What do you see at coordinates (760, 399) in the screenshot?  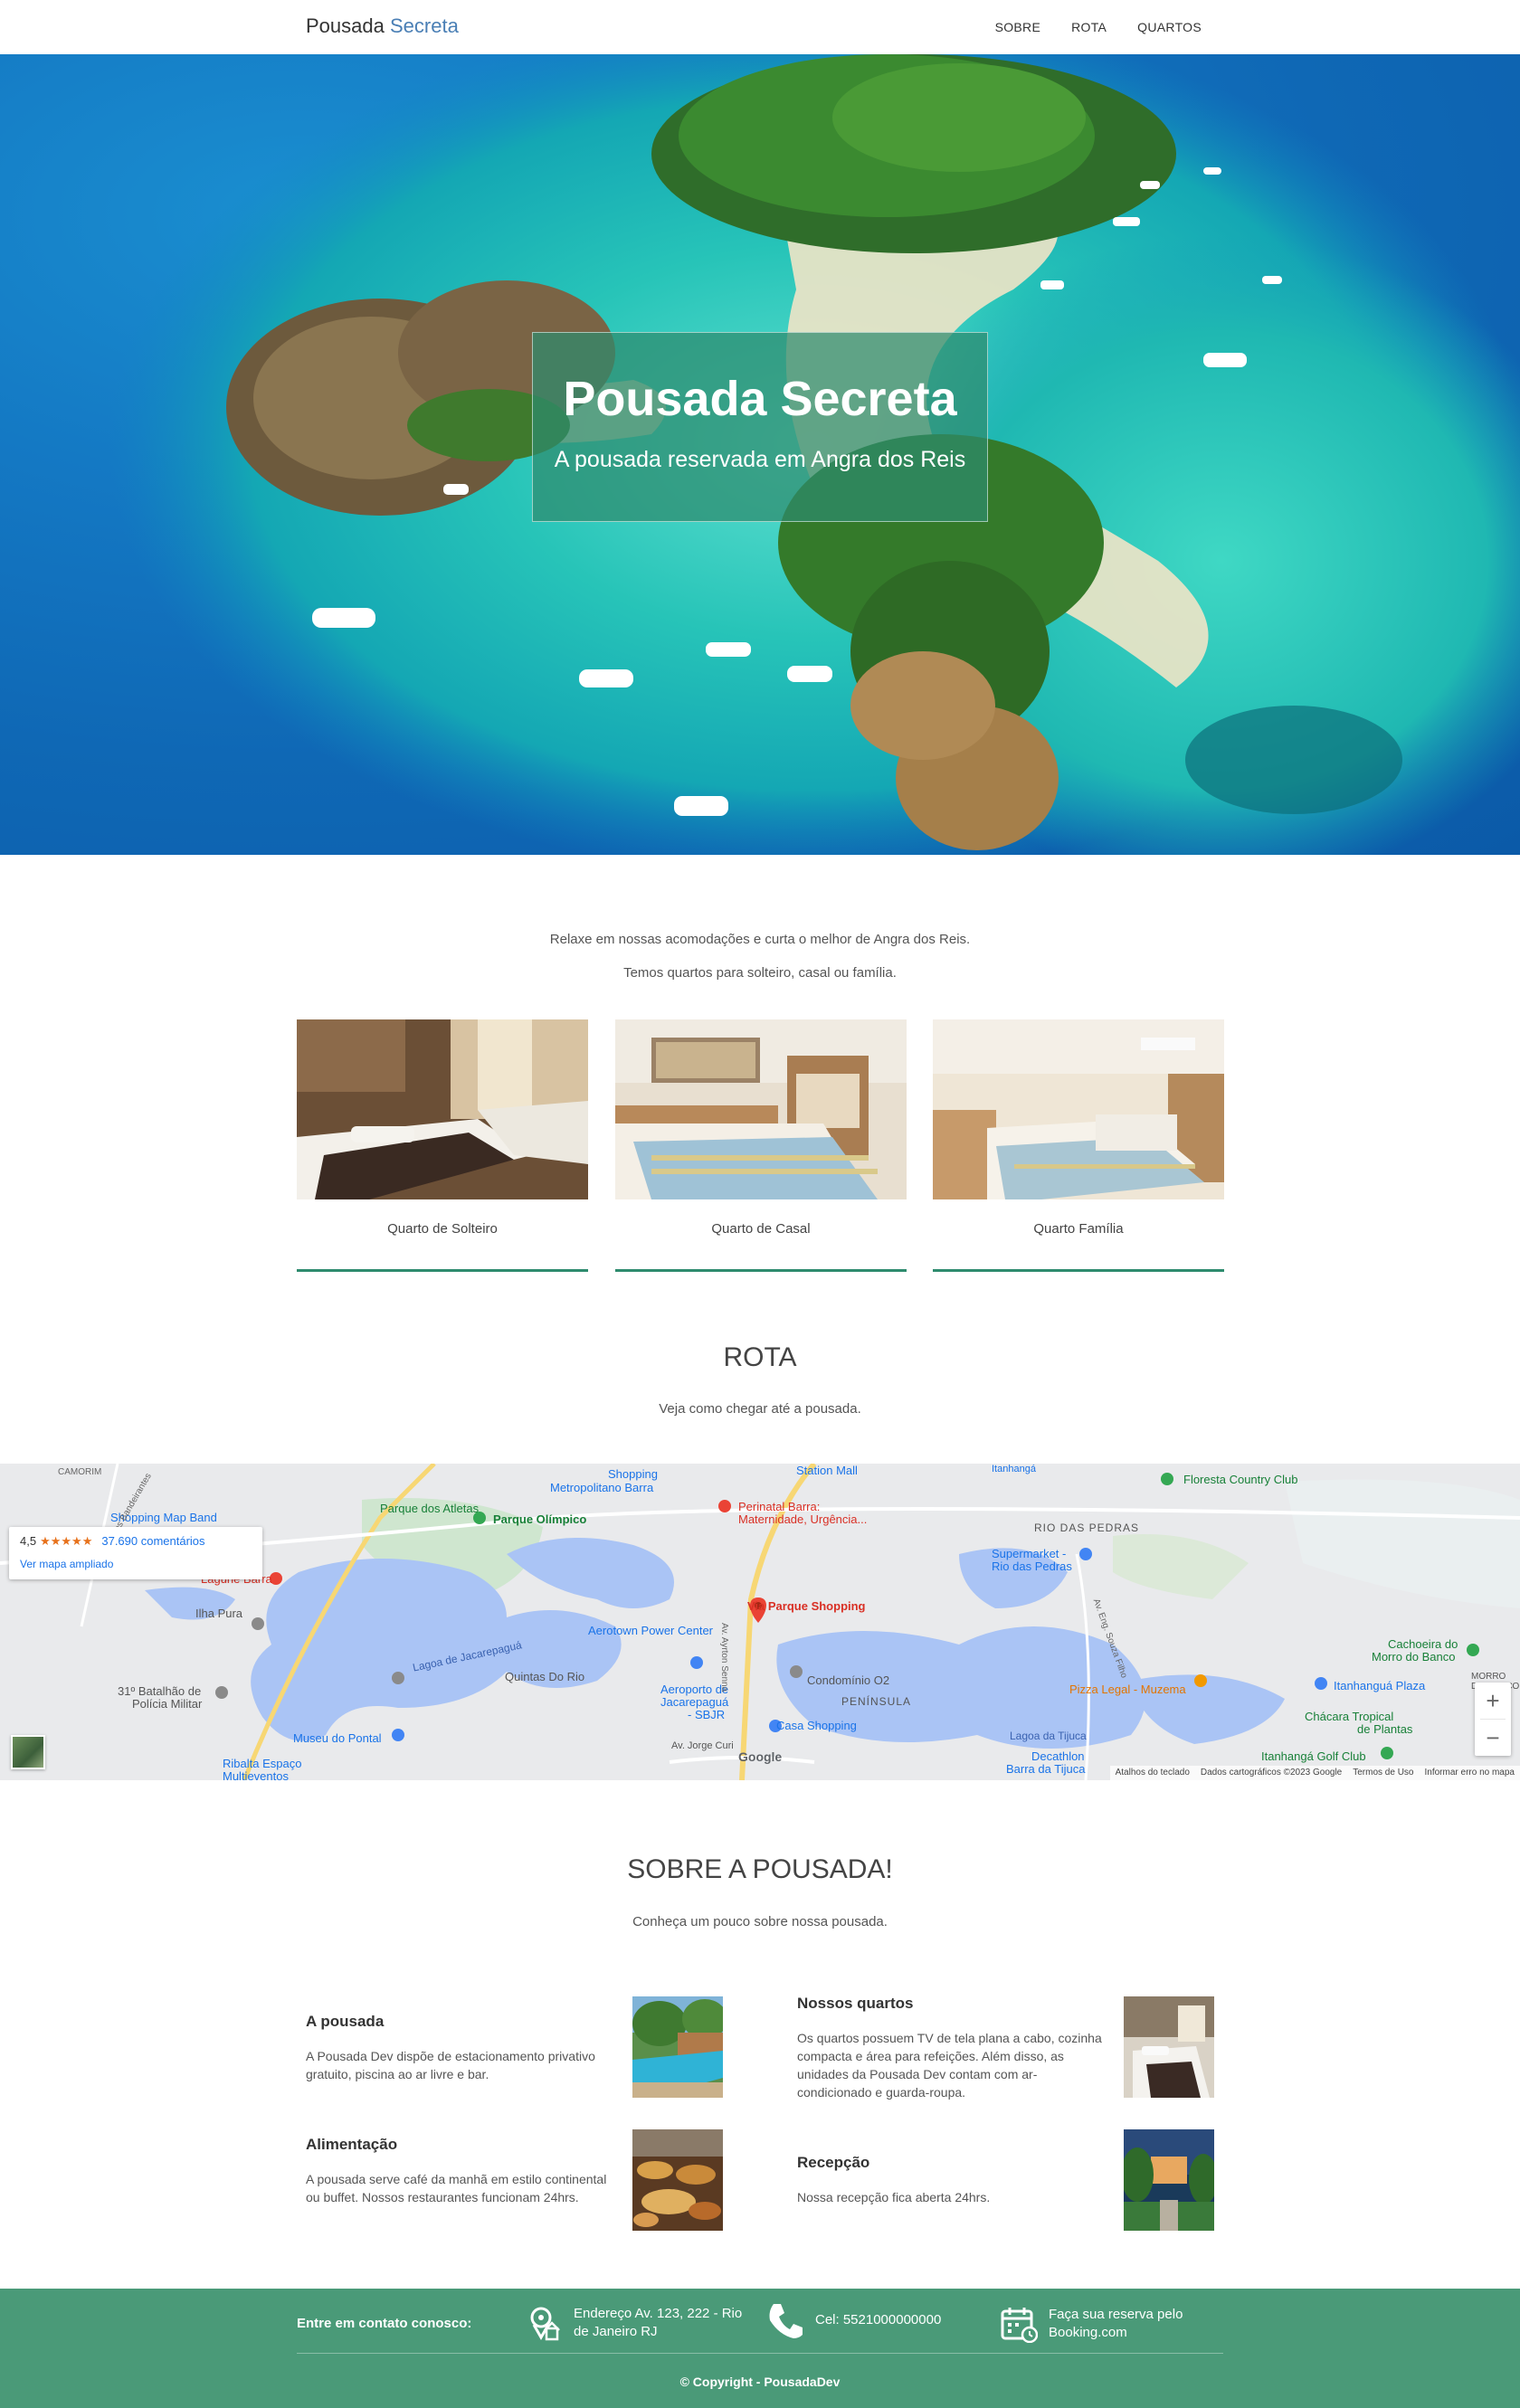 I see `hero-title: Pousada Secreta` at bounding box center [760, 399].